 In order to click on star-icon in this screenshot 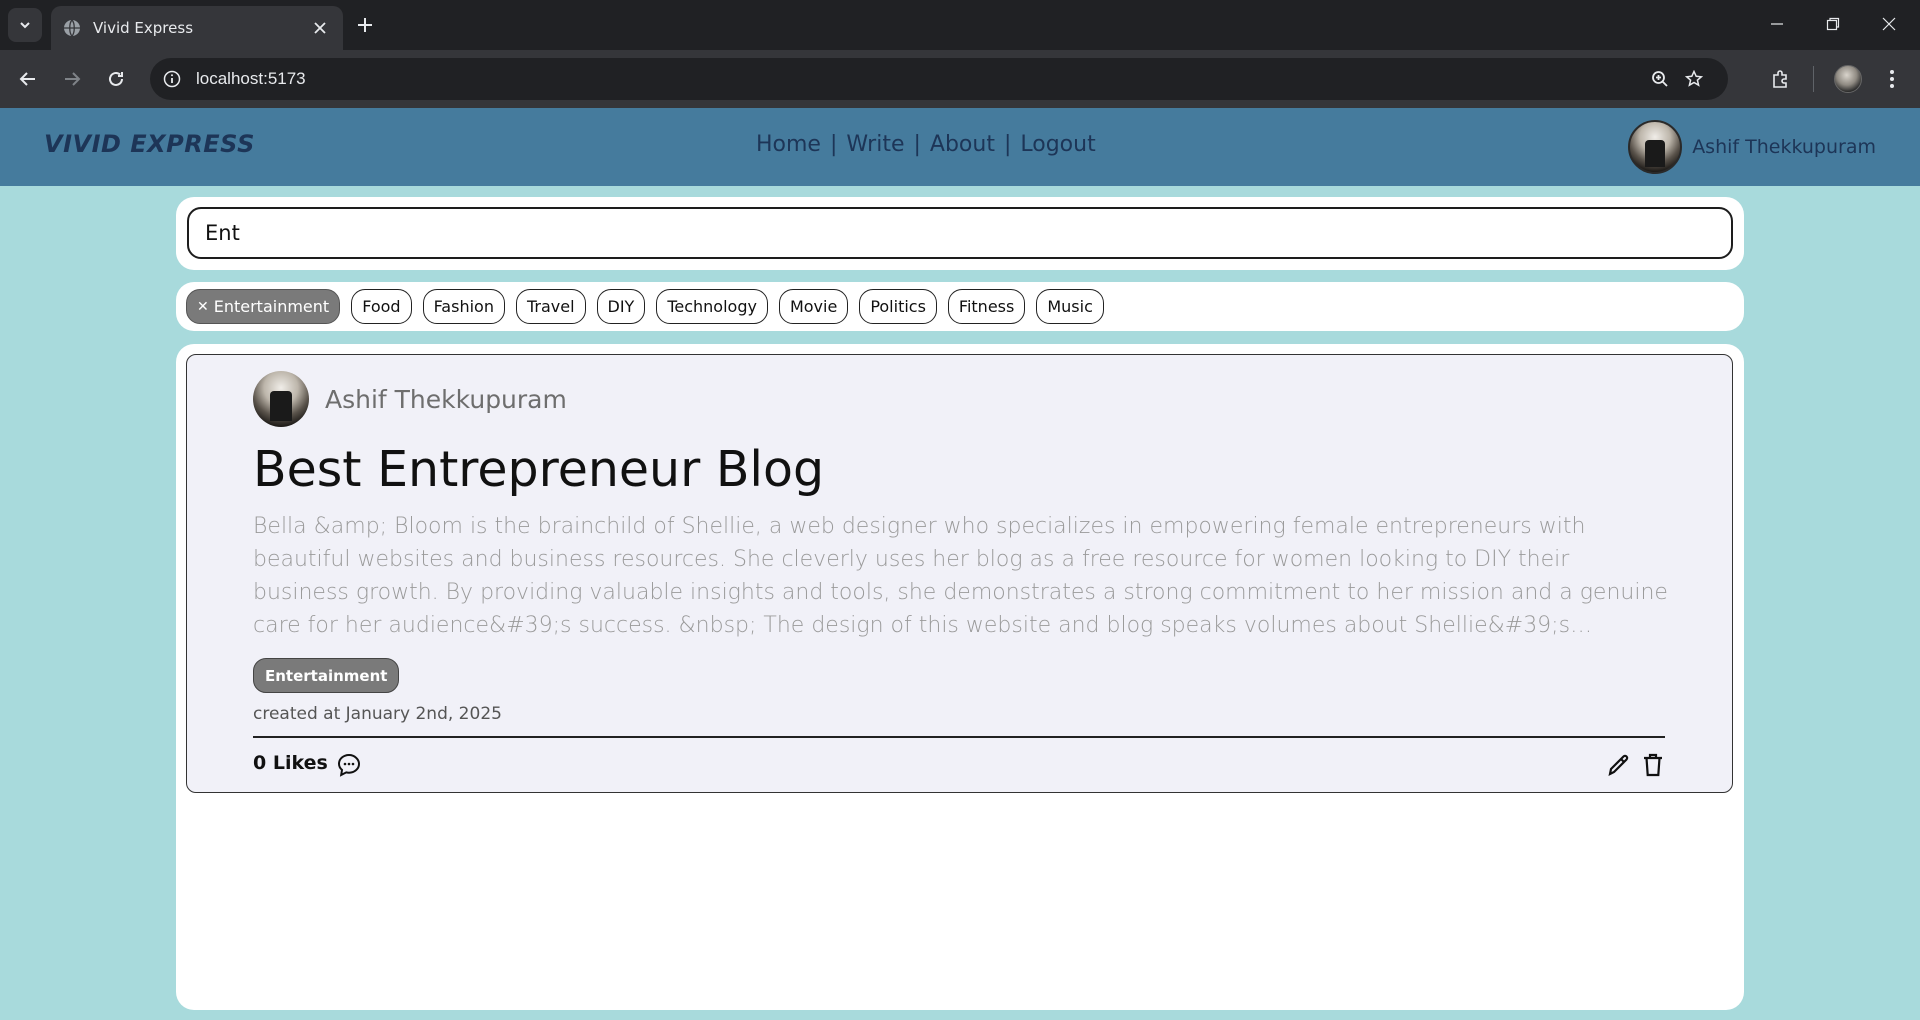, I will do `click(1694, 78)`.